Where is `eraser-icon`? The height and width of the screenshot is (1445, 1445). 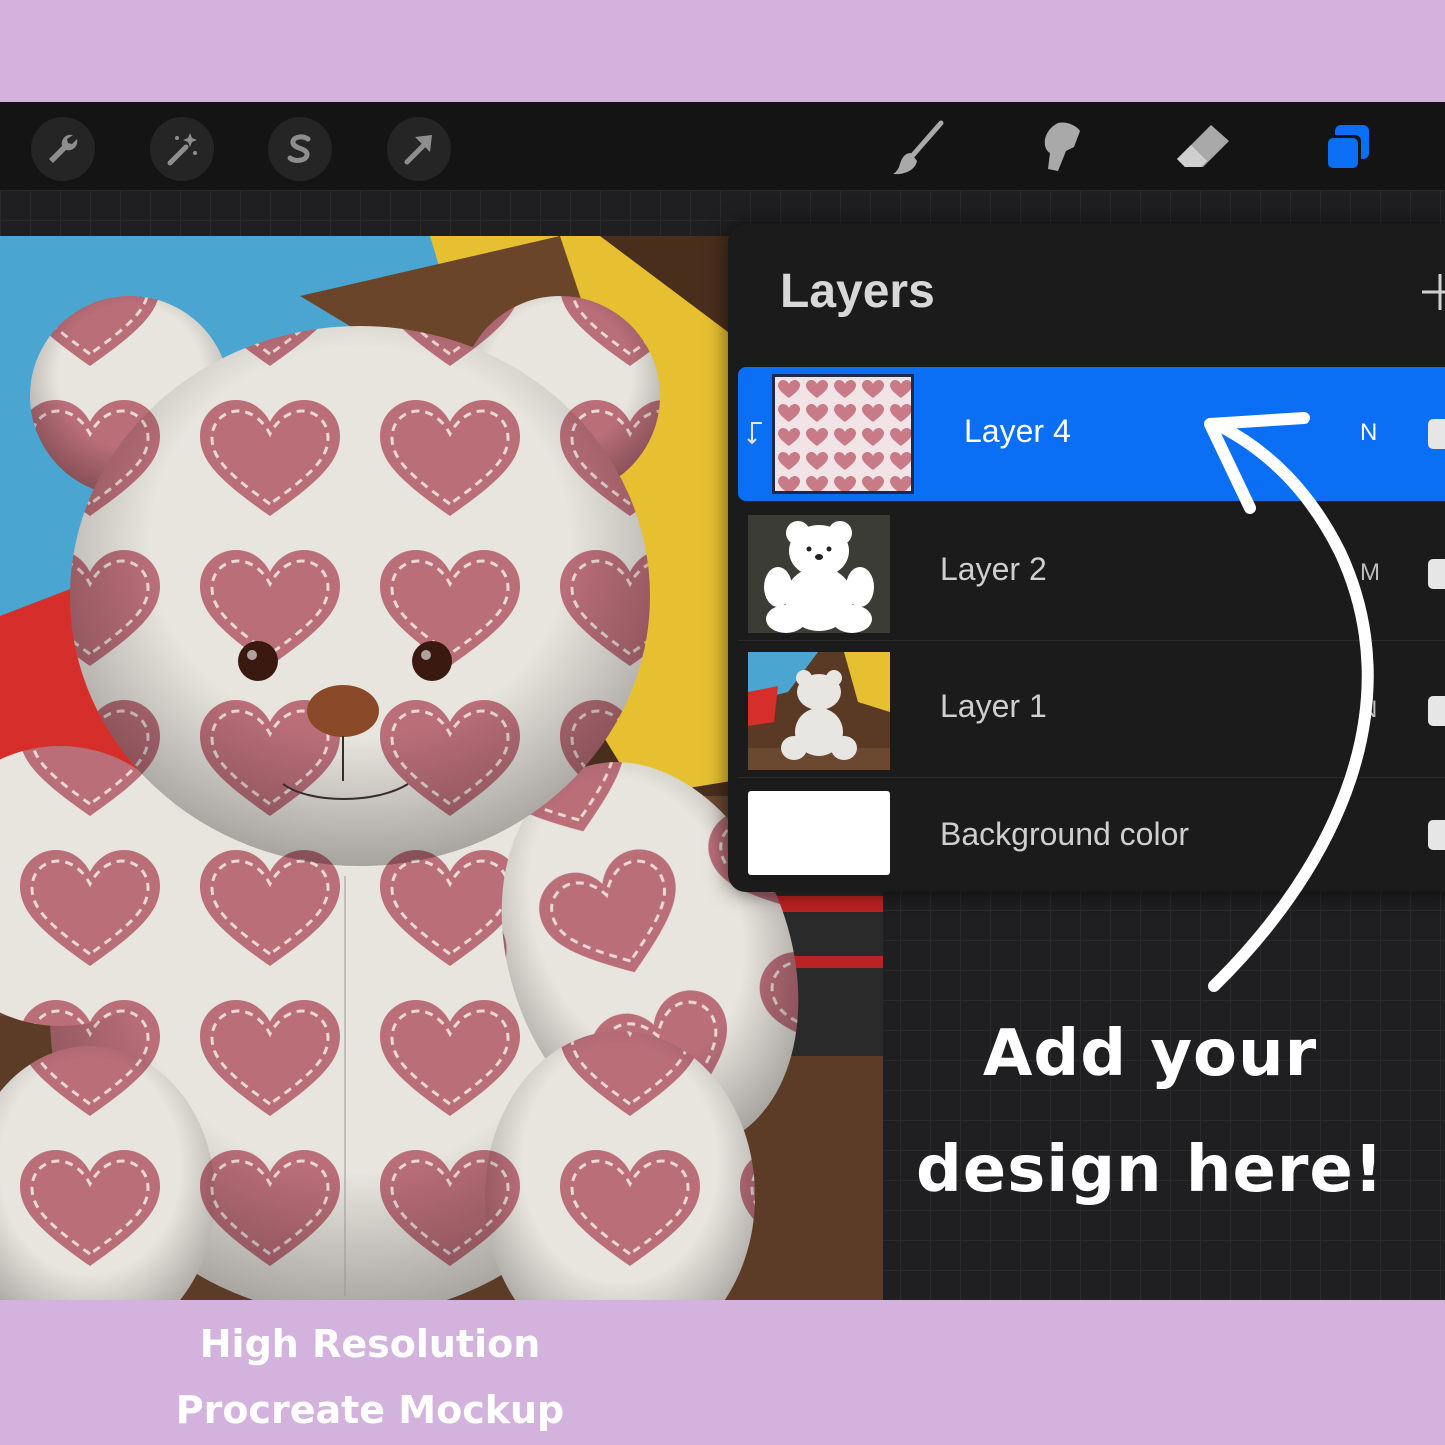
eraser-icon is located at coordinates (1203, 146).